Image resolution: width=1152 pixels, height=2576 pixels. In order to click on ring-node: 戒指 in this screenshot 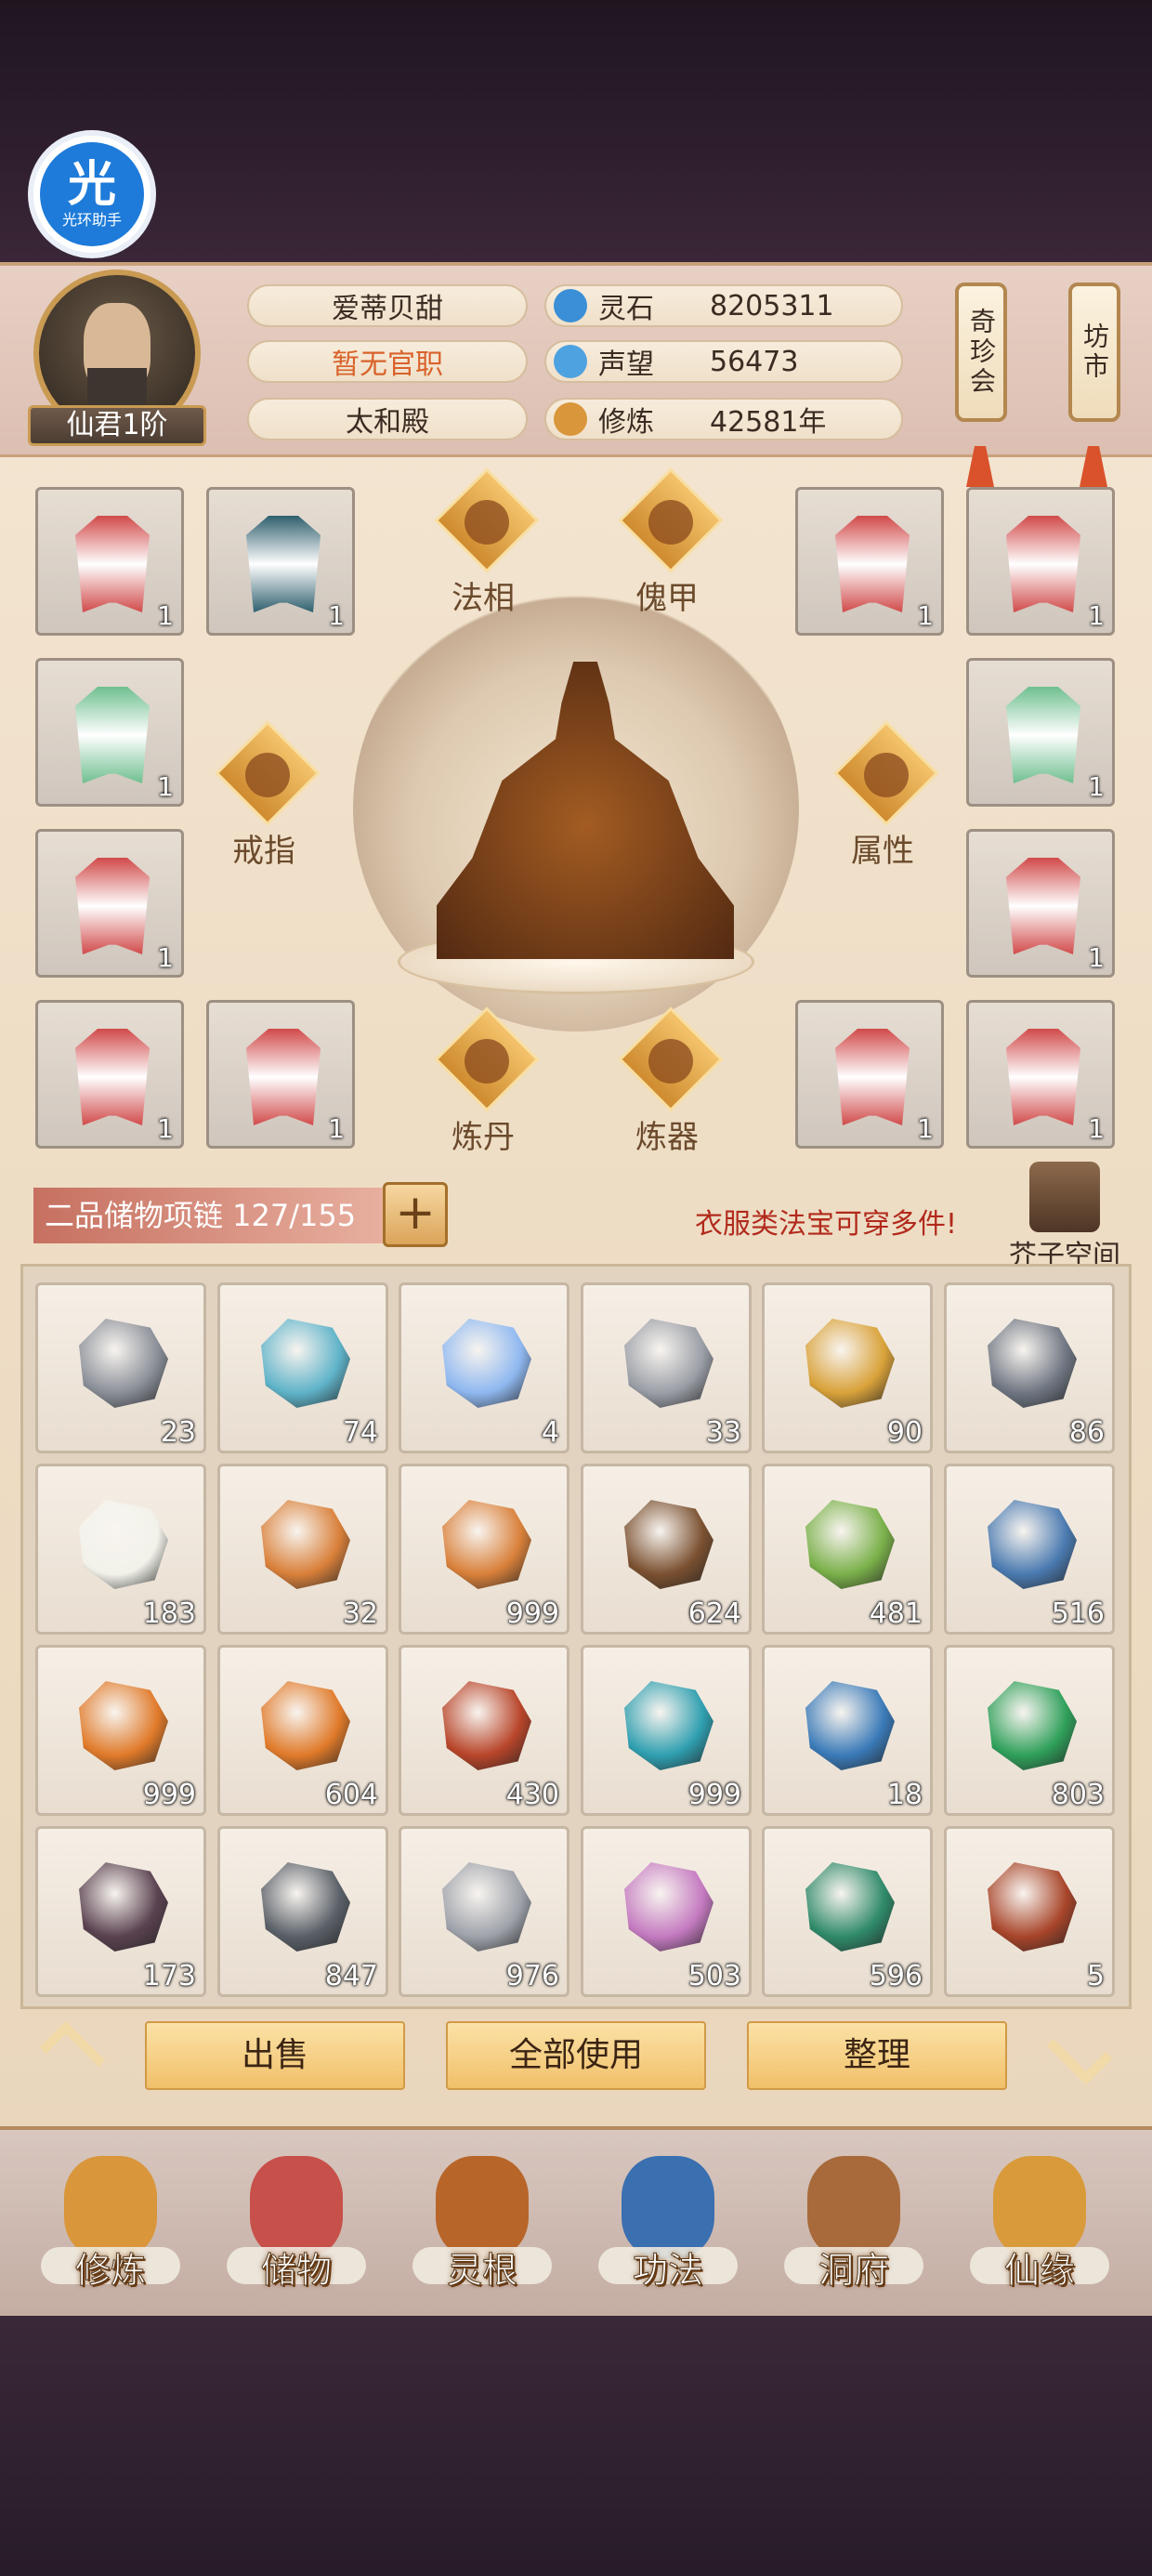, I will do `click(265, 795)`.